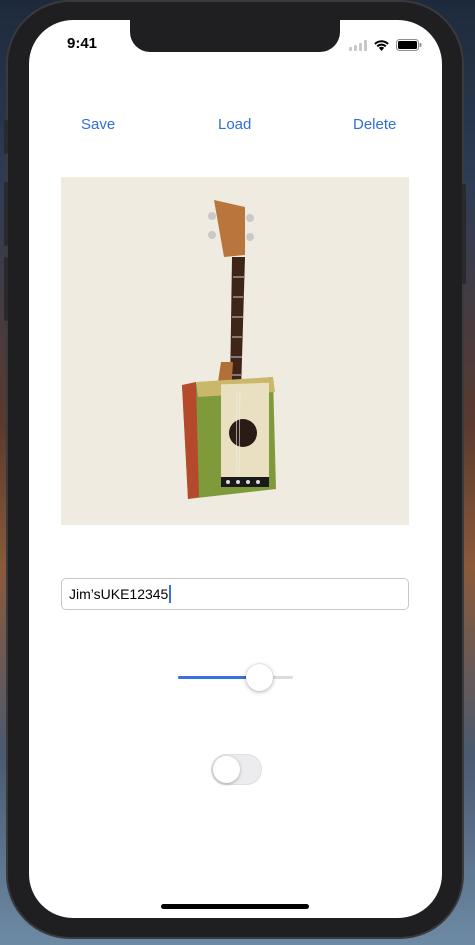 The image size is (475, 945). Describe the element at coordinates (98, 124) in the screenshot. I see `save-button: Save` at that location.